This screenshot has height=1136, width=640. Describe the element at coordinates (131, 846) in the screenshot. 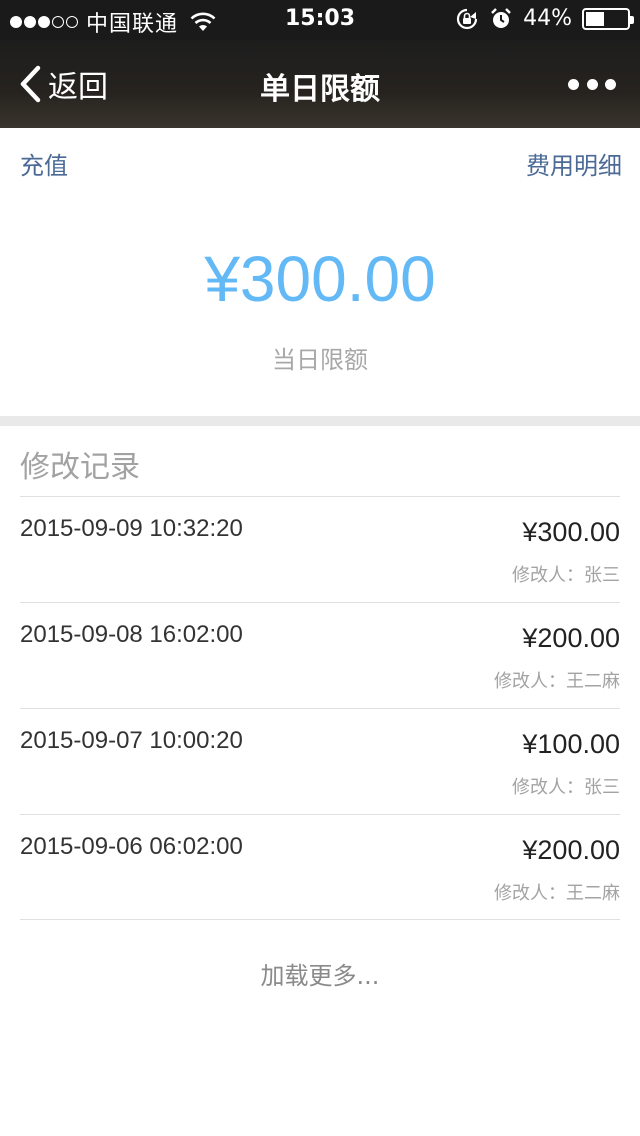

I see `record-datetime: 2015-09-06 06:02:00` at that location.